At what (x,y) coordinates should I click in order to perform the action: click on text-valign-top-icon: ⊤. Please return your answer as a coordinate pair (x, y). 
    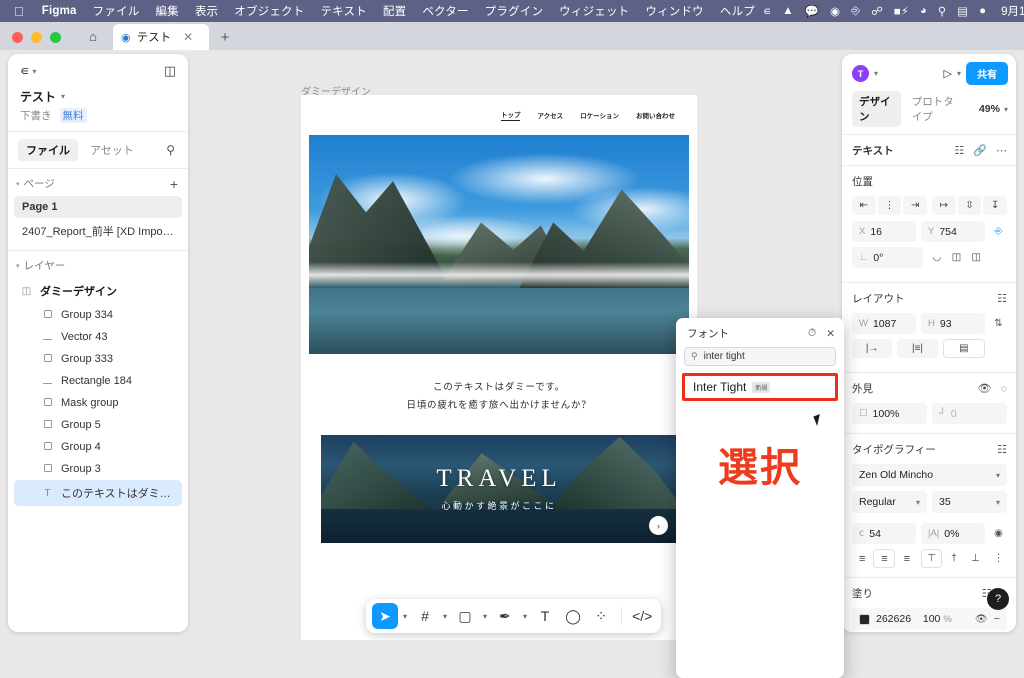
    Looking at the image, I should click on (932, 558).